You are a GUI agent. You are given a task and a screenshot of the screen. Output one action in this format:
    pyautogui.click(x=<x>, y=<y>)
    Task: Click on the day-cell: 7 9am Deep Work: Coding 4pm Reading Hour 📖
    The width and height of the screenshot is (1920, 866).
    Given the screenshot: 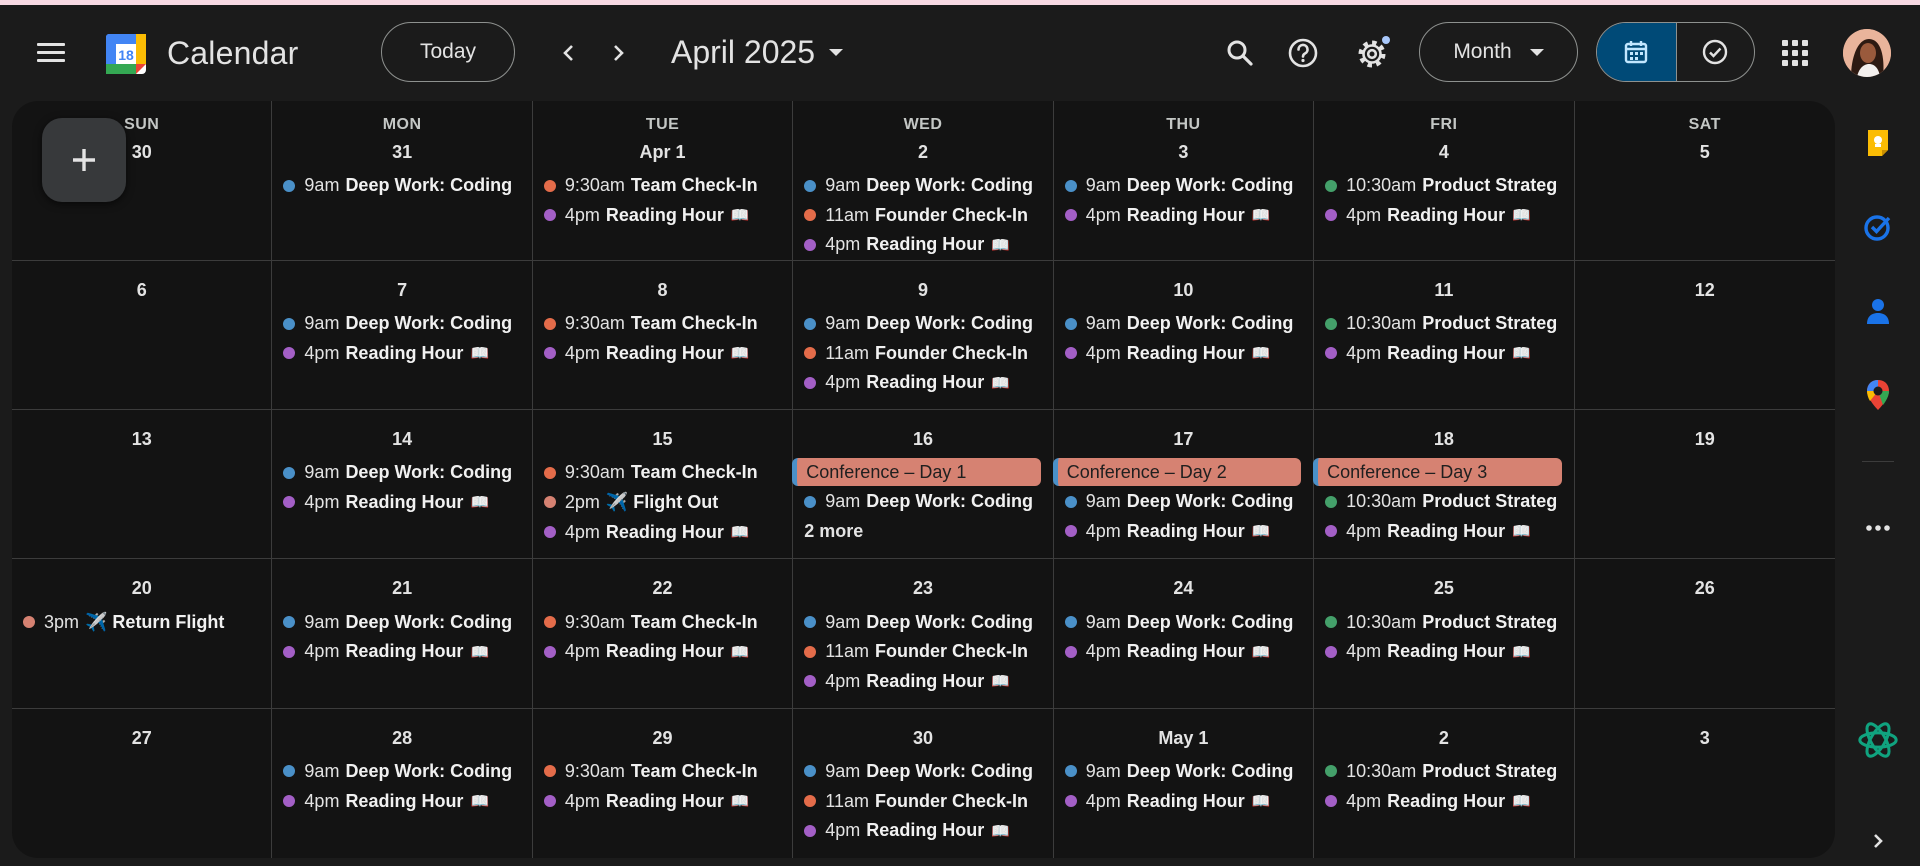 What is the action you would take?
    pyautogui.click(x=402, y=335)
    